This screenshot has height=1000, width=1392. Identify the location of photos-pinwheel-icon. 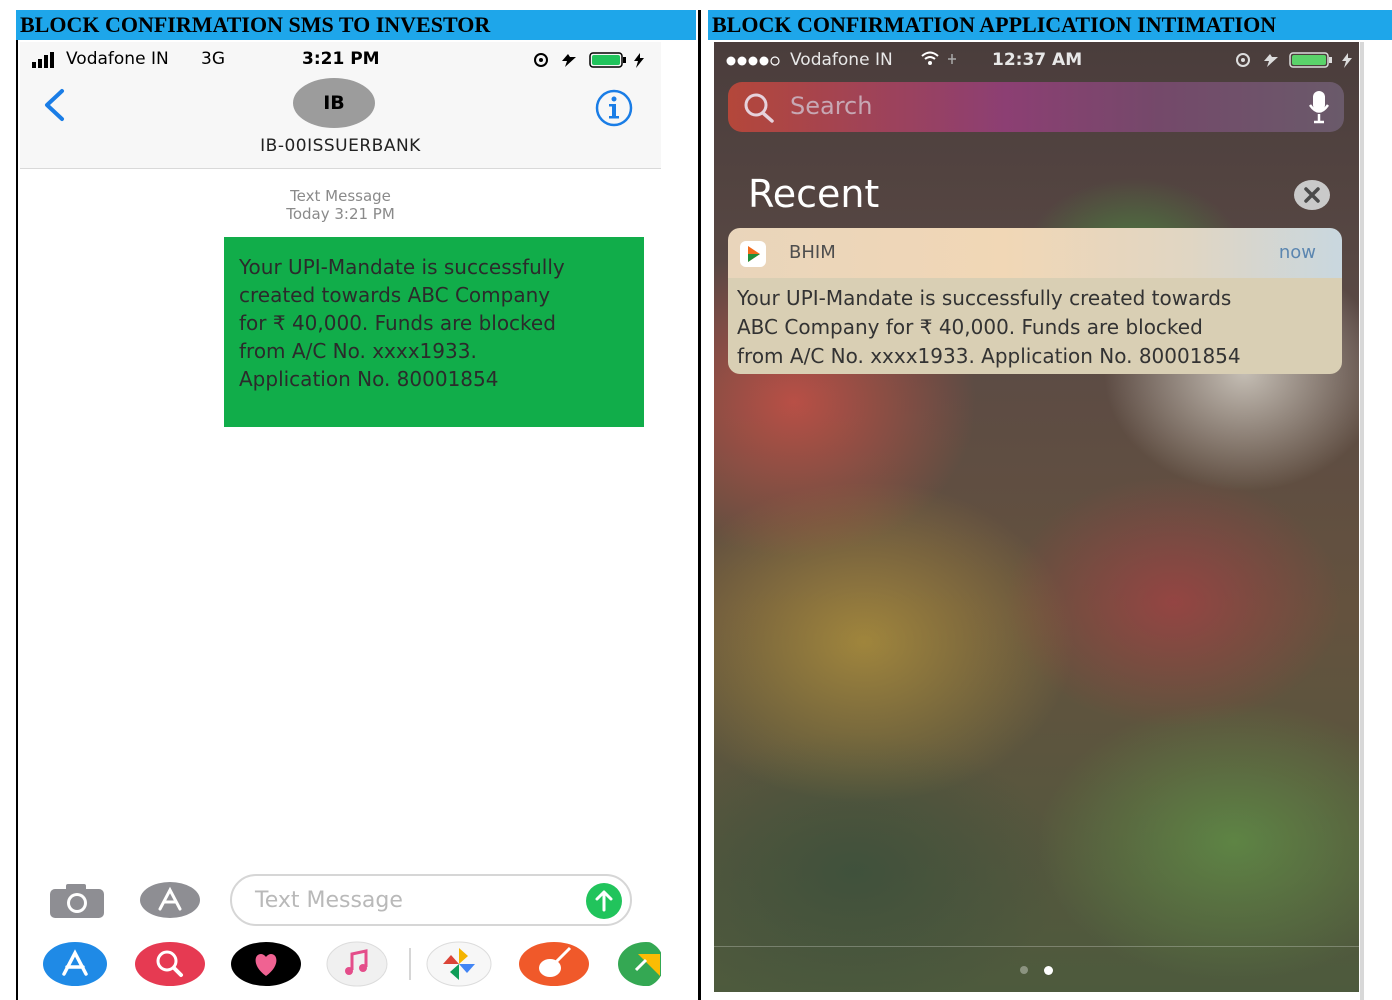
(459, 964).